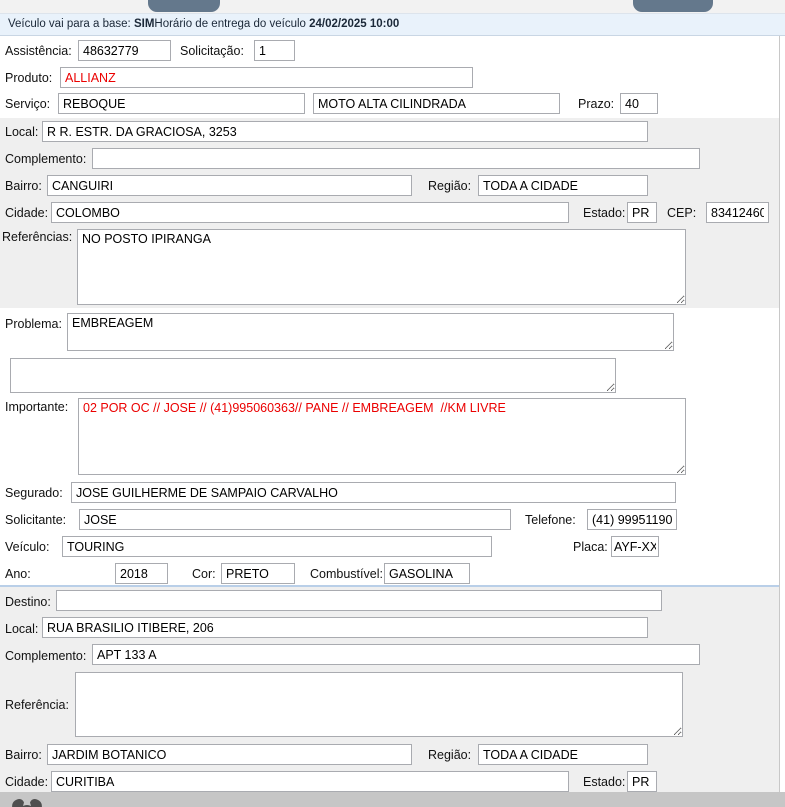 The width and height of the screenshot is (785, 807). I want to click on delivery-time-label: Horário de entrega do veículo, so click(232, 24).